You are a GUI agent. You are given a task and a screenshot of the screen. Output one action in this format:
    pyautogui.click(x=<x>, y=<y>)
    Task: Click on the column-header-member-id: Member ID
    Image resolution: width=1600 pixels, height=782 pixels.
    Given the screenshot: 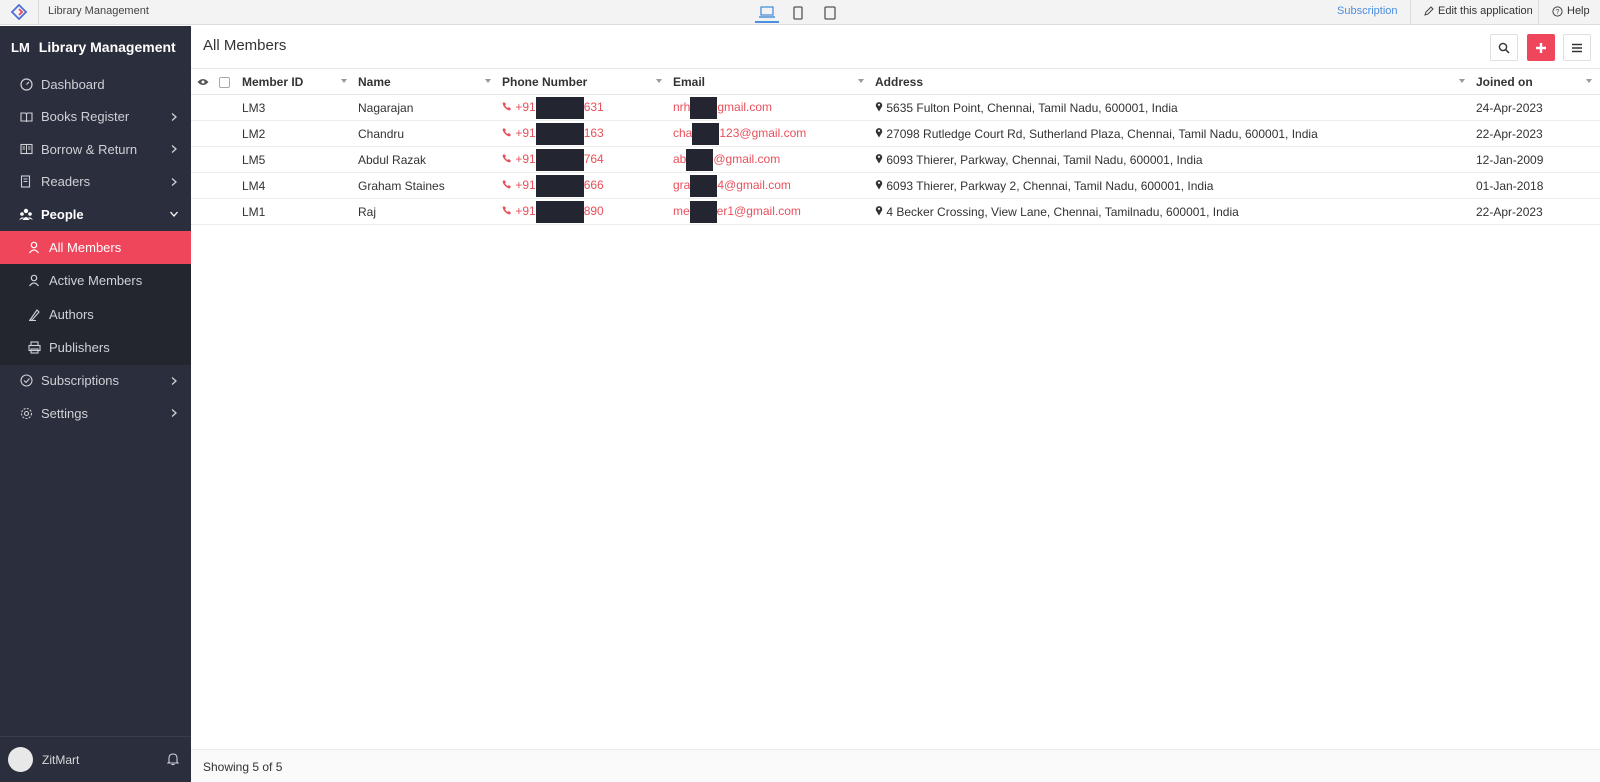 What is the action you would take?
    pyautogui.click(x=297, y=81)
    